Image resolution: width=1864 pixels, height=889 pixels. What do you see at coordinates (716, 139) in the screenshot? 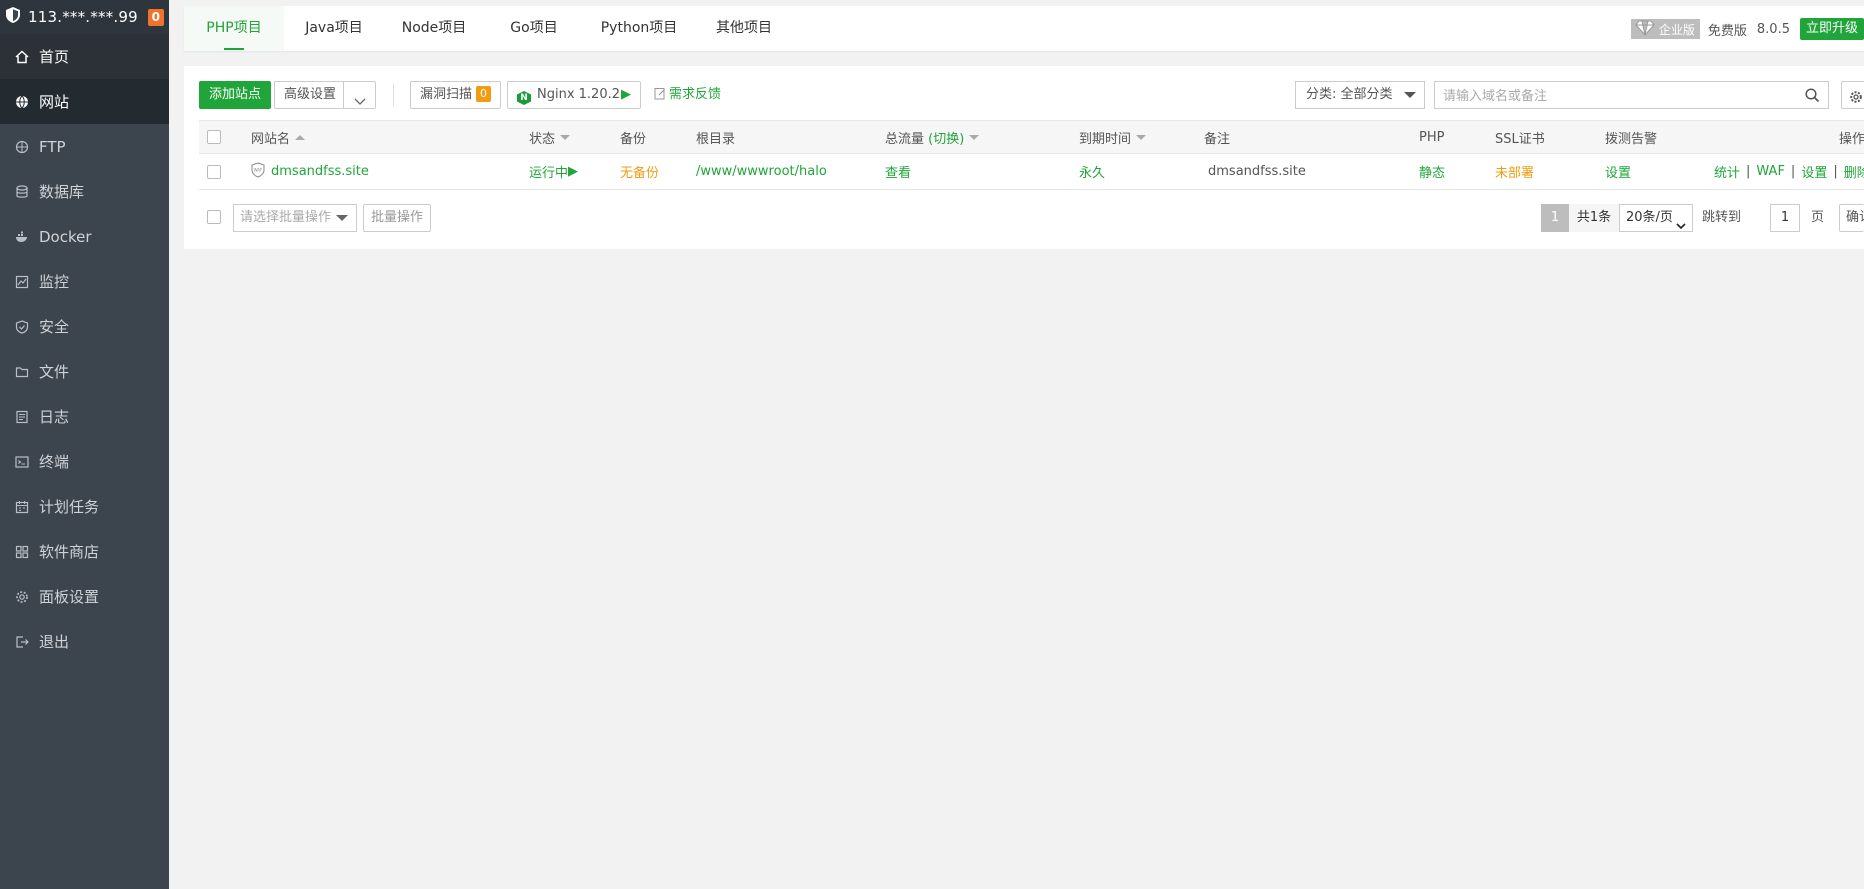
I see `col-root: 根目录` at bounding box center [716, 139].